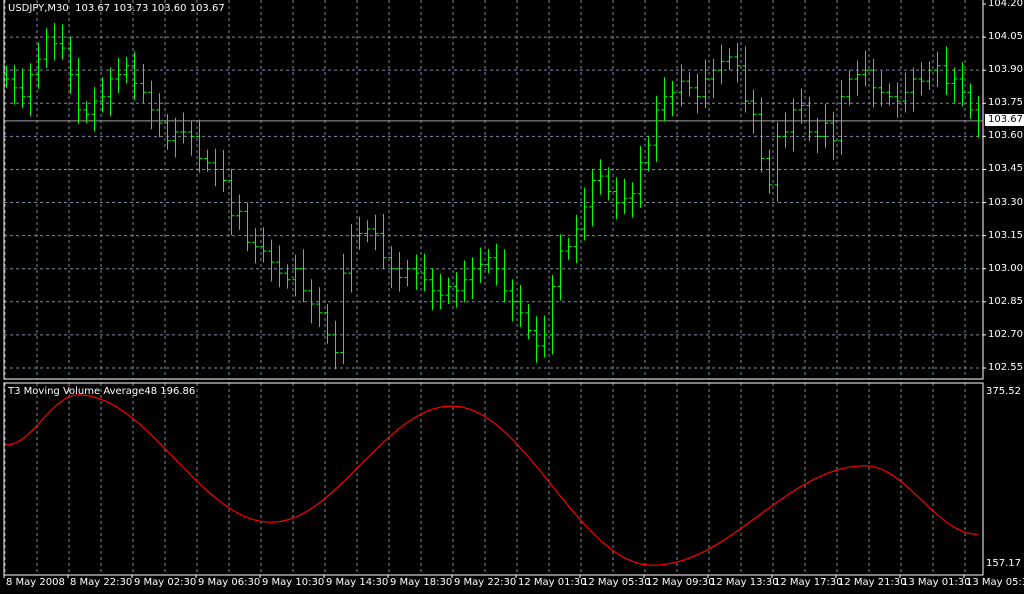 The image size is (1024, 594). I want to click on time-axis-label: 9 May 02:30, so click(165, 582).